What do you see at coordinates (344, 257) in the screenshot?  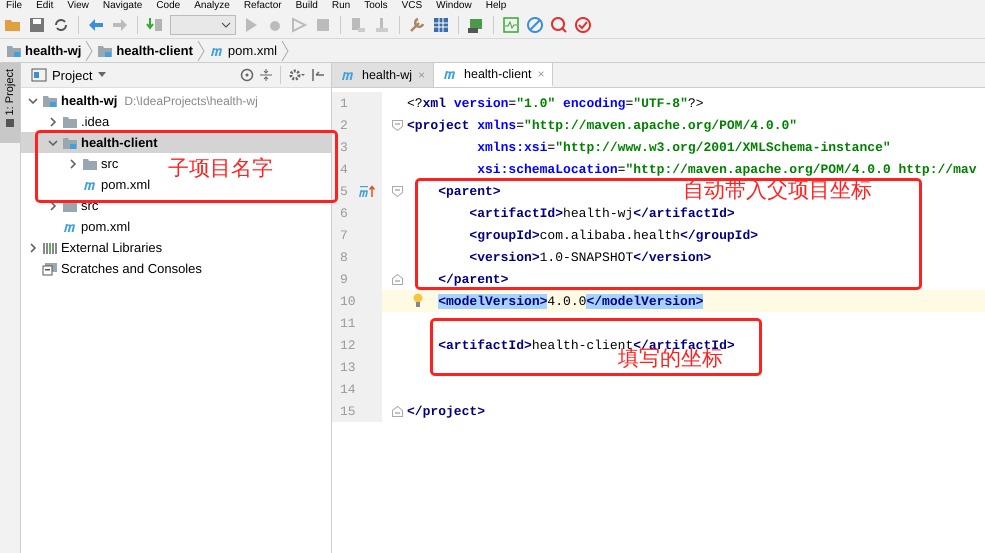 I see `line-number: 8` at bounding box center [344, 257].